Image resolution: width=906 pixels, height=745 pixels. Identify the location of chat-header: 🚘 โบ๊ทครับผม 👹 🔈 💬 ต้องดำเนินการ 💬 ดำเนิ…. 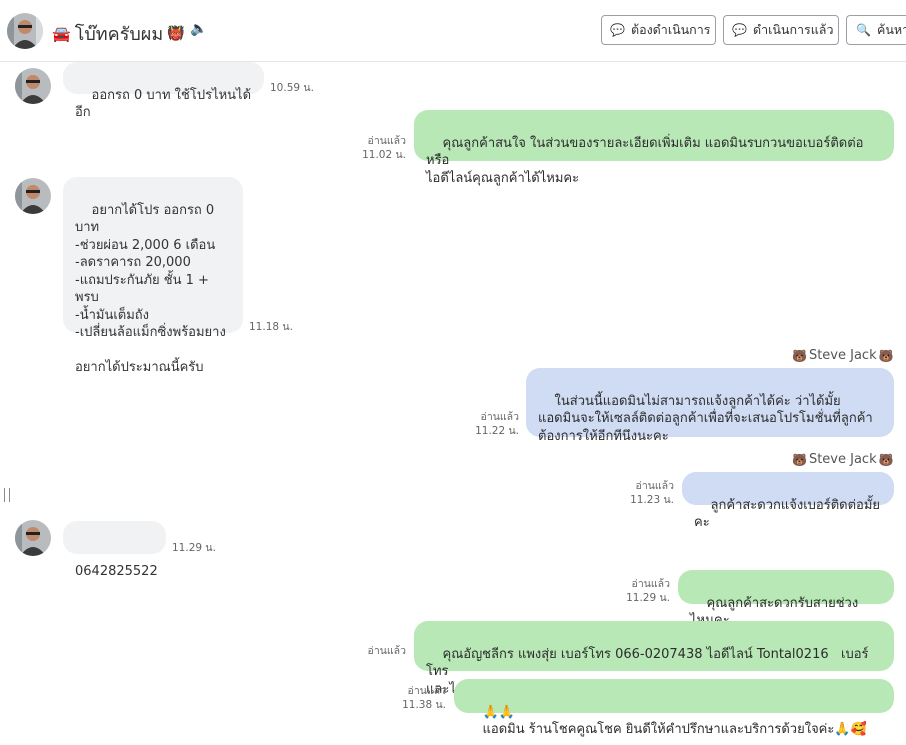
(453, 31).